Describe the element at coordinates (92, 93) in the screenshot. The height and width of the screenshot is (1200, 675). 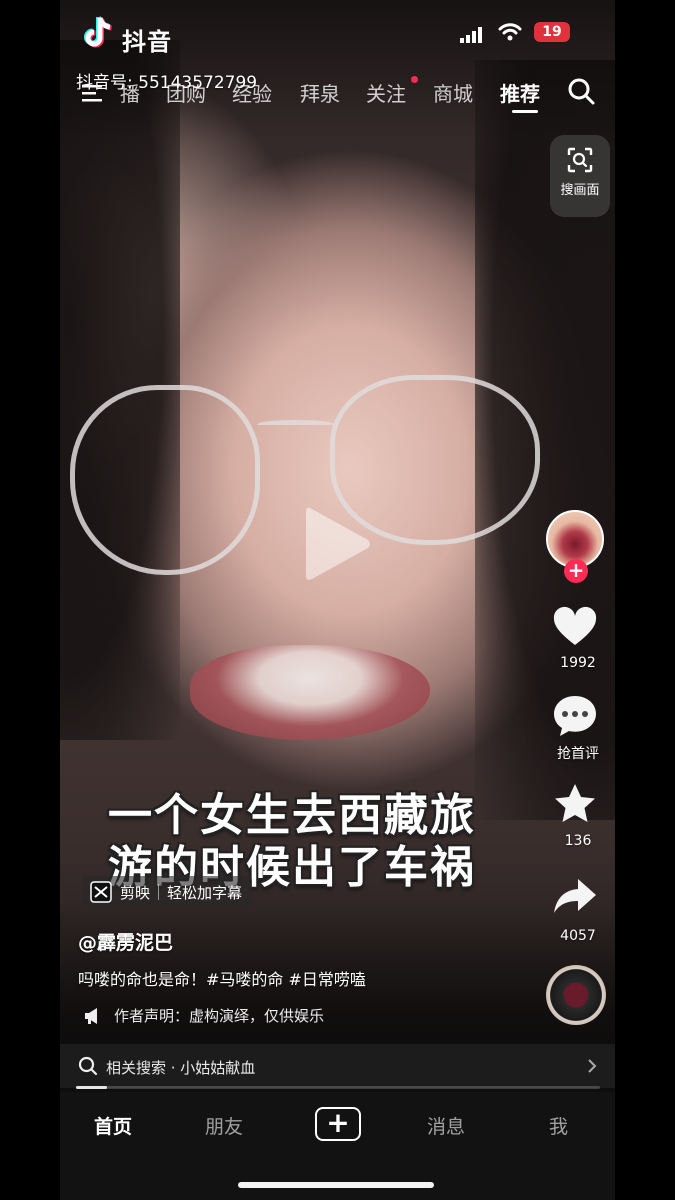
I see `menu-icon` at that location.